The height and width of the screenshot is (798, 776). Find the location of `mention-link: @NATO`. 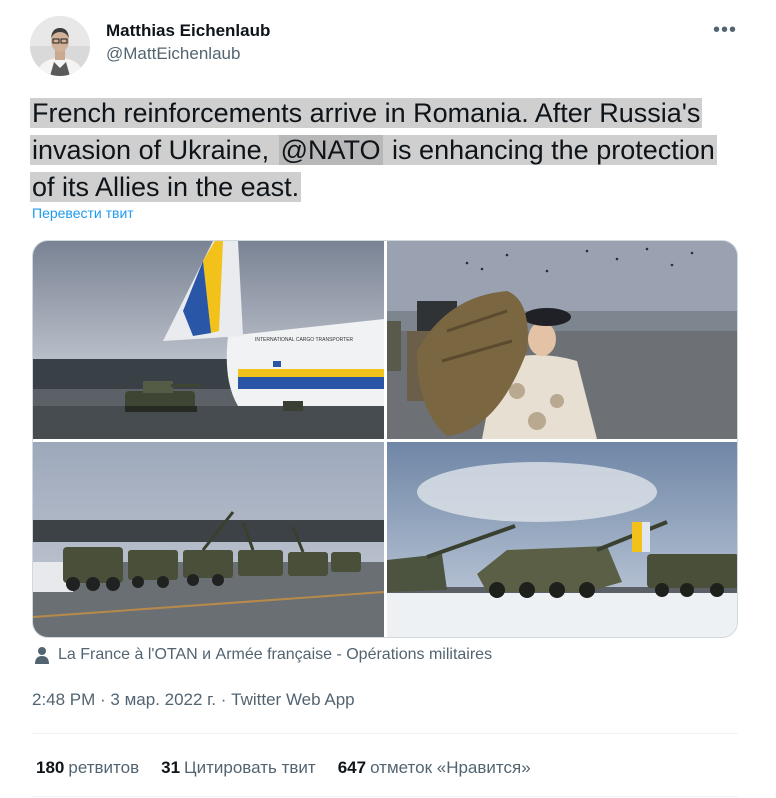

mention-link: @NATO is located at coordinates (330, 150).